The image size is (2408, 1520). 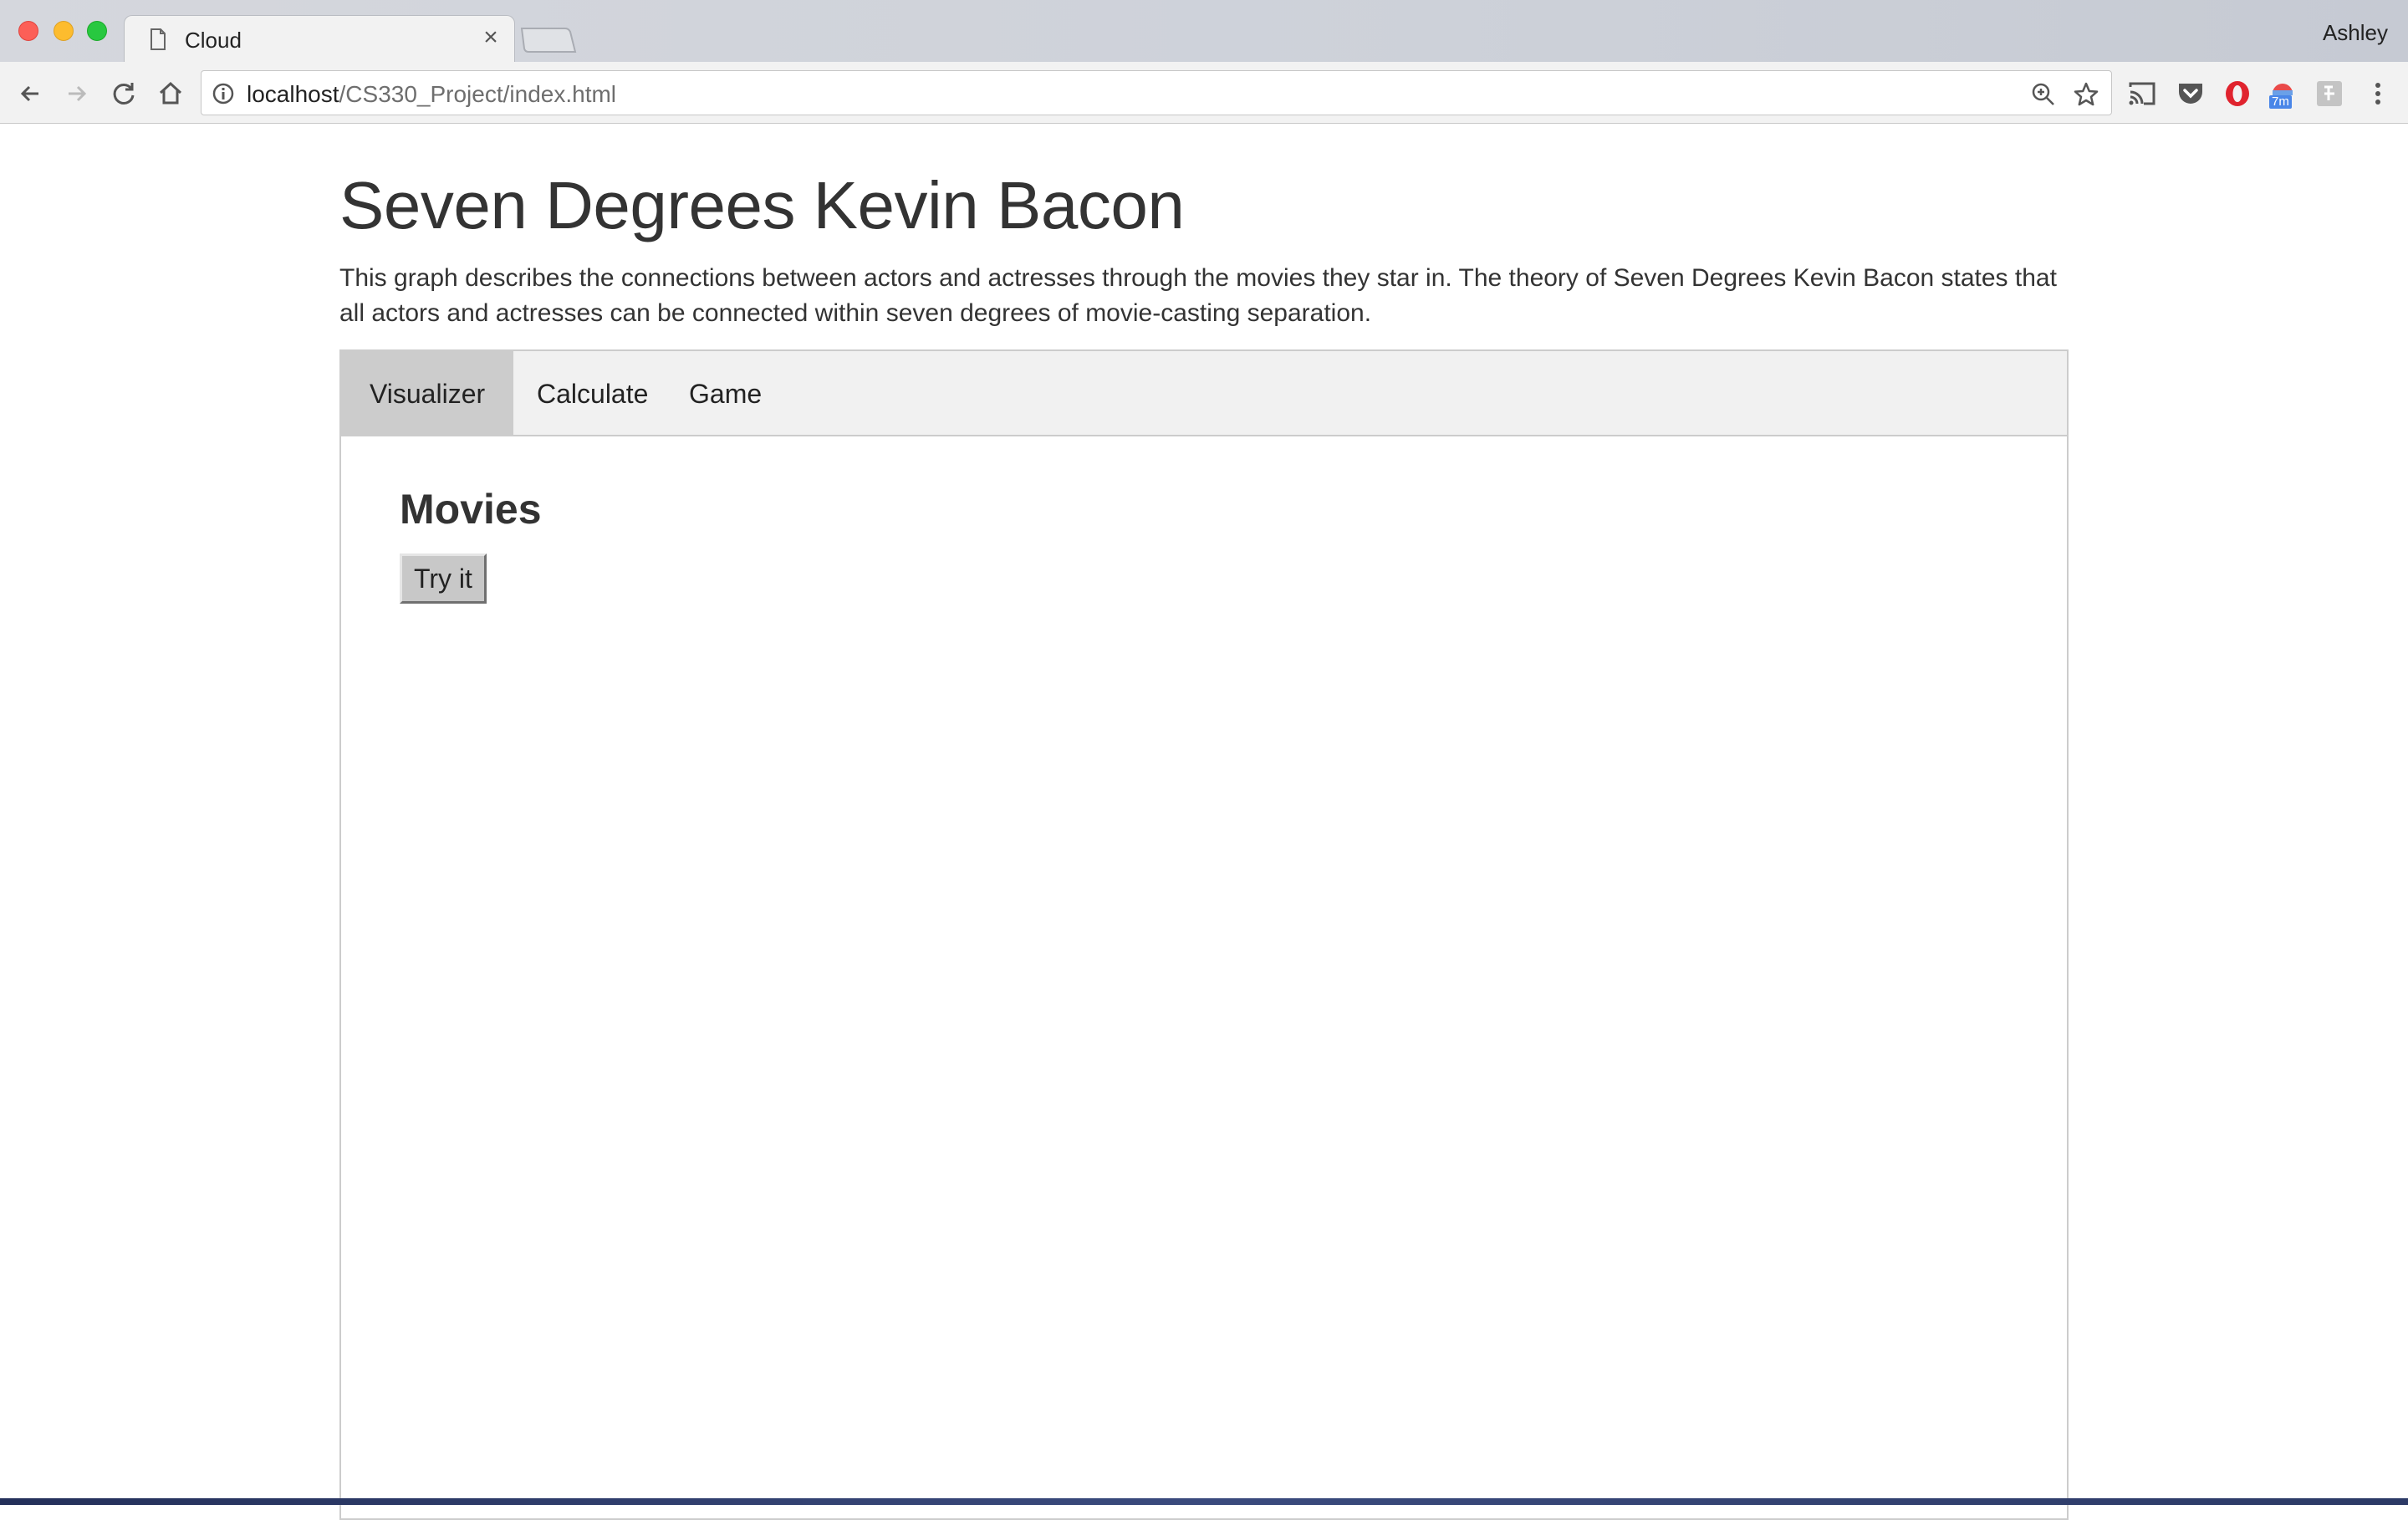 What do you see at coordinates (2043, 94) in the screenshot?
I see `zoom-icon` at bounding box center [2043, 94].